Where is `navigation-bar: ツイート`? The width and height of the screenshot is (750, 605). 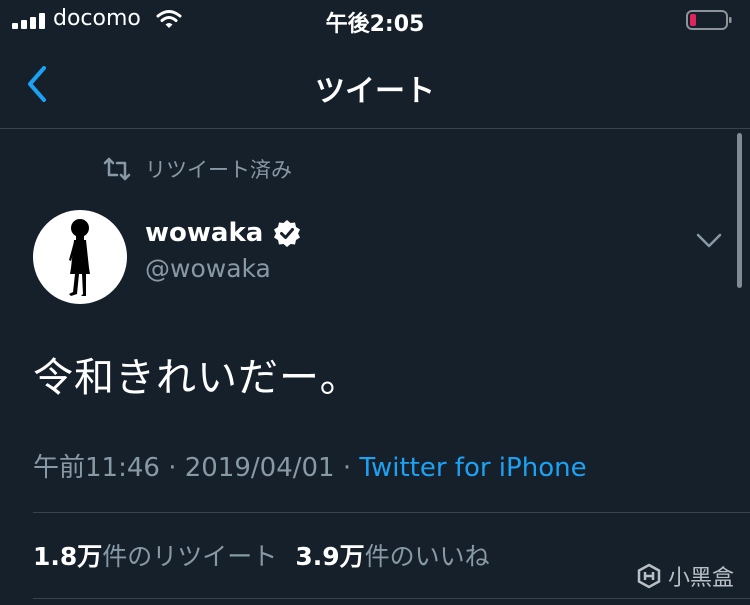 navigation-bar: ツイート is located at coordinates (375, 86).